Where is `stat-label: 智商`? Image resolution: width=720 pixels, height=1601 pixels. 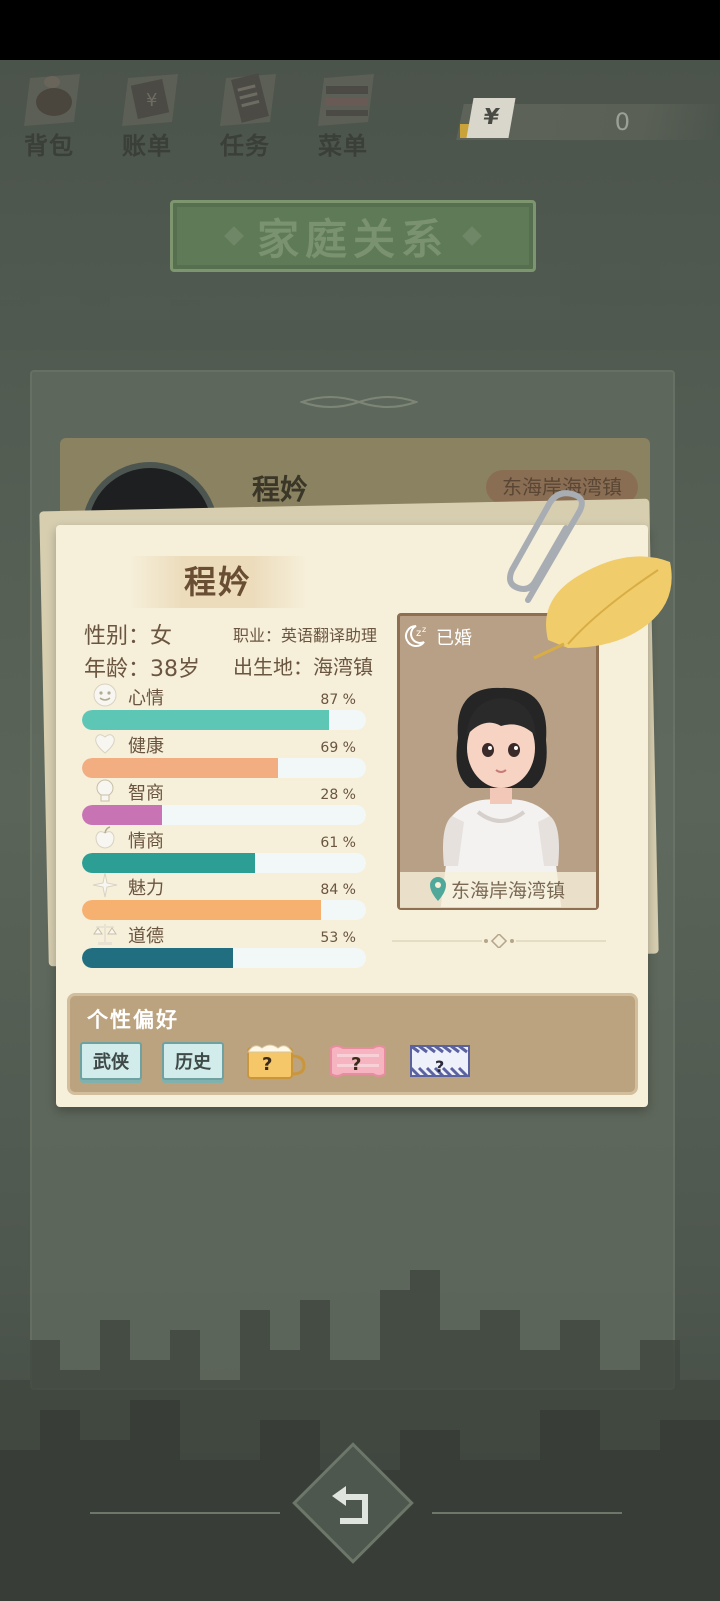
stat-label: 智商 is located at coordinates (146, 793).